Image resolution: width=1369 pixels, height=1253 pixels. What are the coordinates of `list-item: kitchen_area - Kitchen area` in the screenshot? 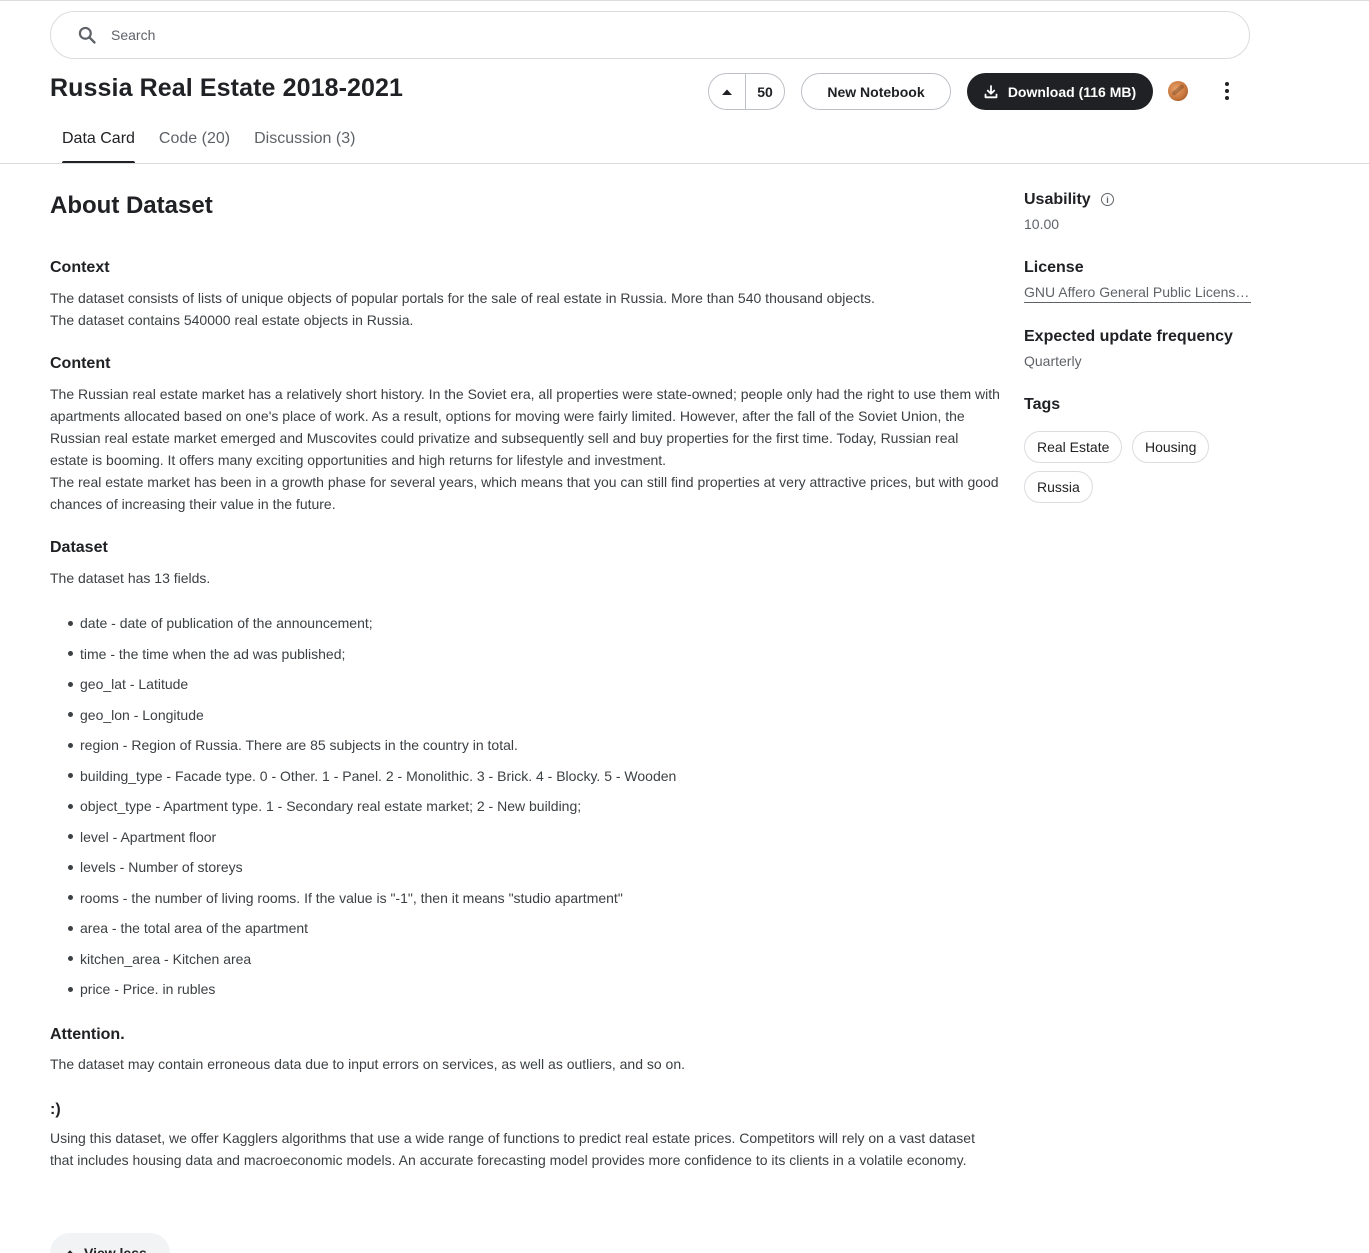 It's located at (533, 959).